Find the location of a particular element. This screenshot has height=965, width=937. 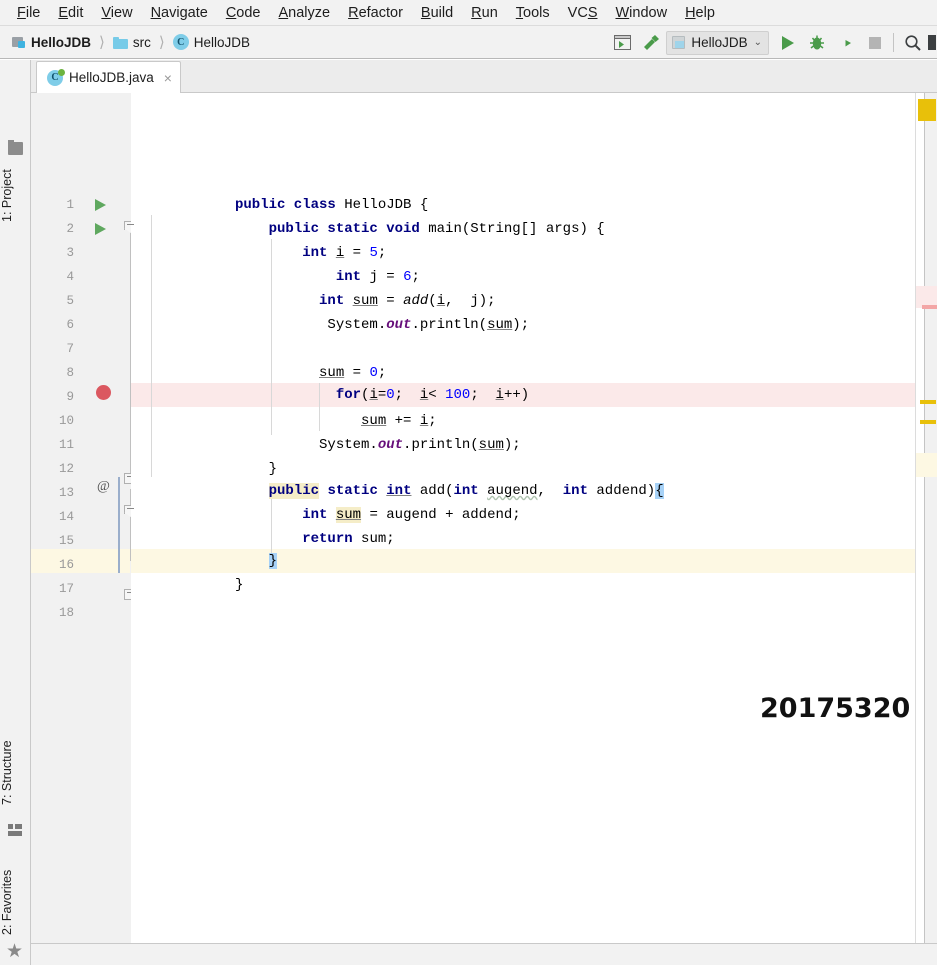

menu-item-help: Help is located at coordinates (700, 13).